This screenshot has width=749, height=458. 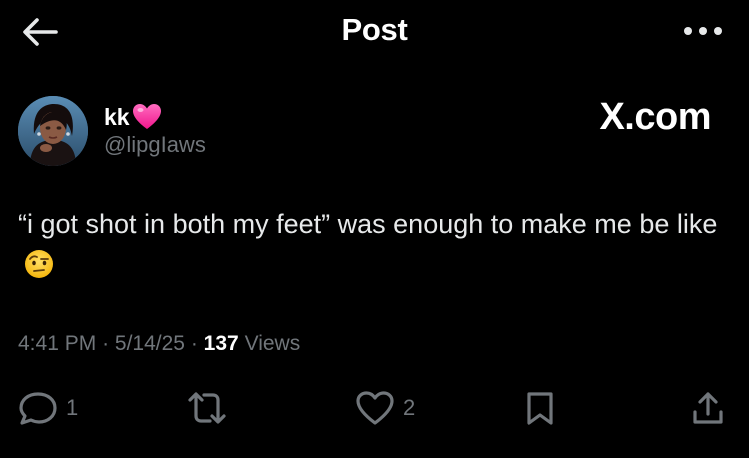 I want to click on like-count: 2, so click(x=409, y=407).